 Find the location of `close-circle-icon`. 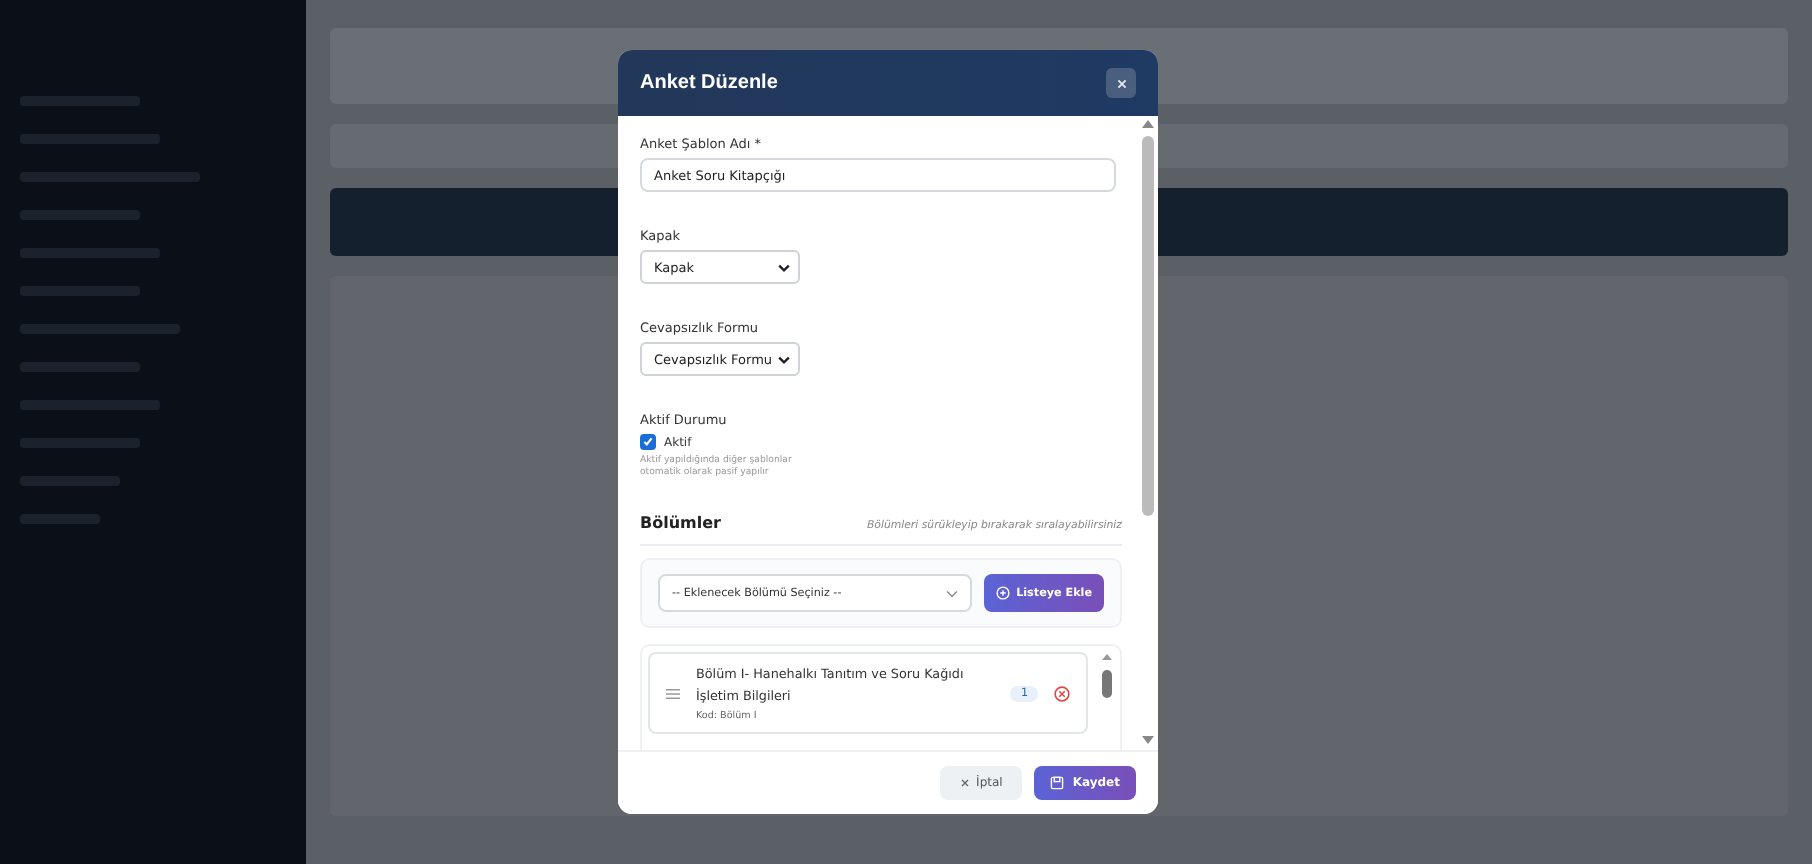

close-circle-icon is located at coordinates (1062, 693).